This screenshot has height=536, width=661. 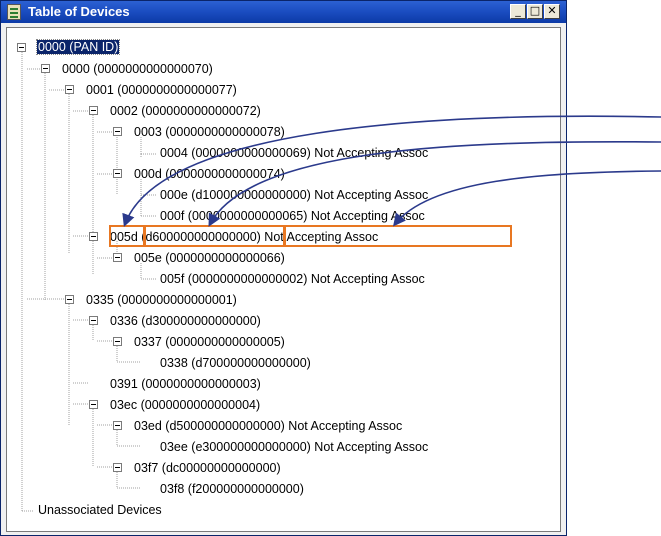 What do you see at coordinates (100, 510) in the screenshot?
I see `tree-node-unassociated: Unassociated Devices` at bounding box center [100, 510].